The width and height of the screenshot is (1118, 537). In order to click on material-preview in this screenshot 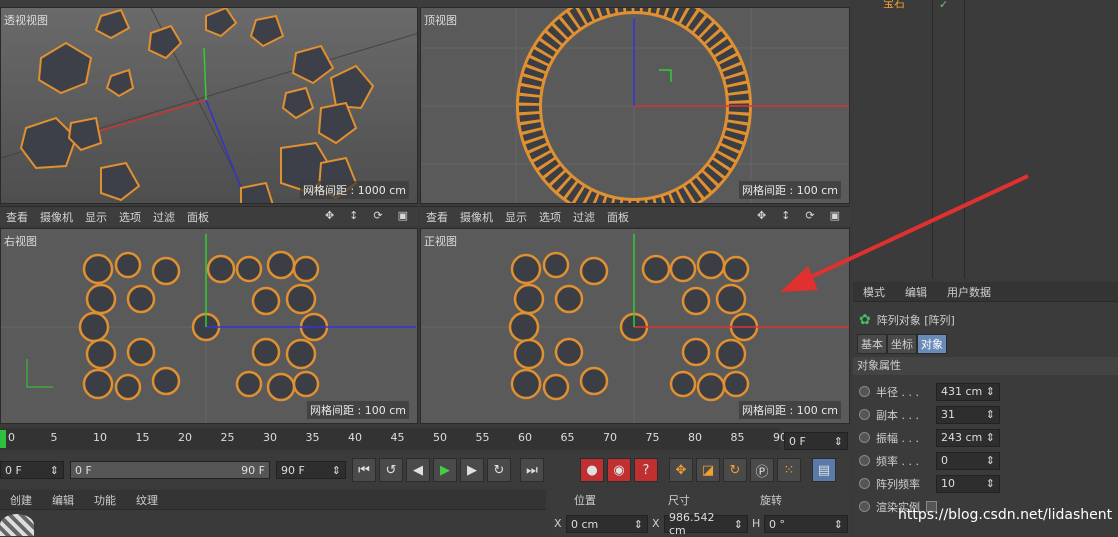, I will do `click(17, 525)`.